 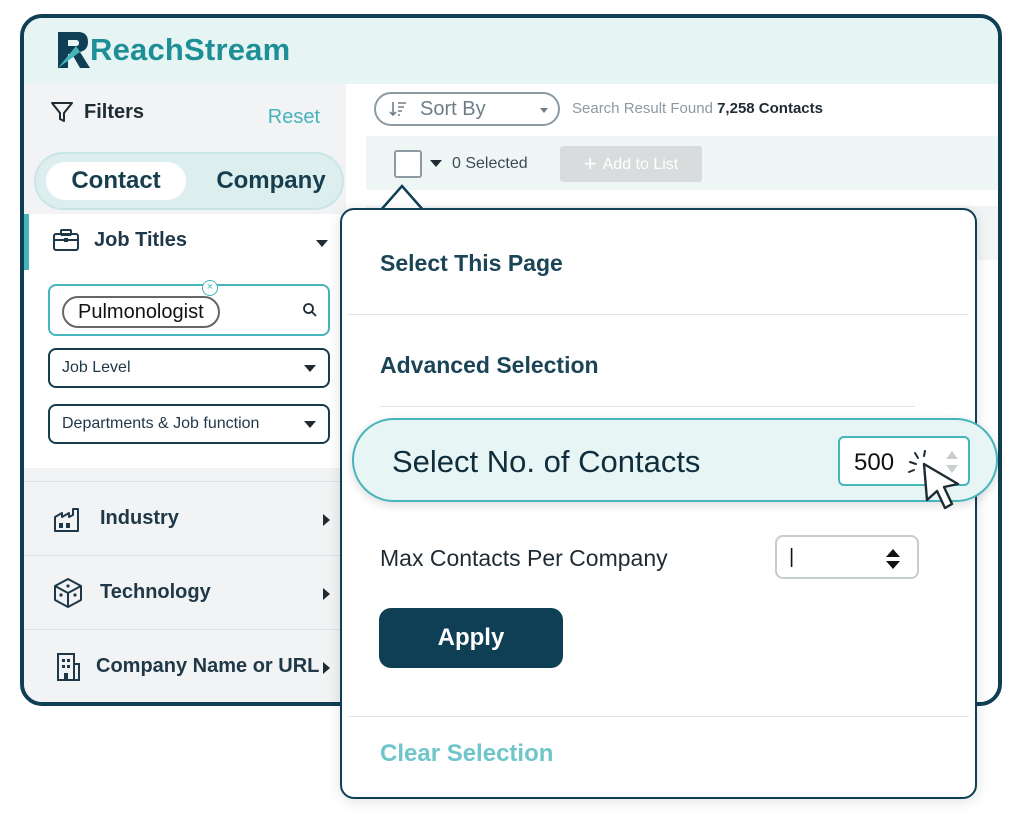 What do you see at coordinates (62, 112) in the screenshot?
I see `filter-icon` at bounding box center [62, 112].